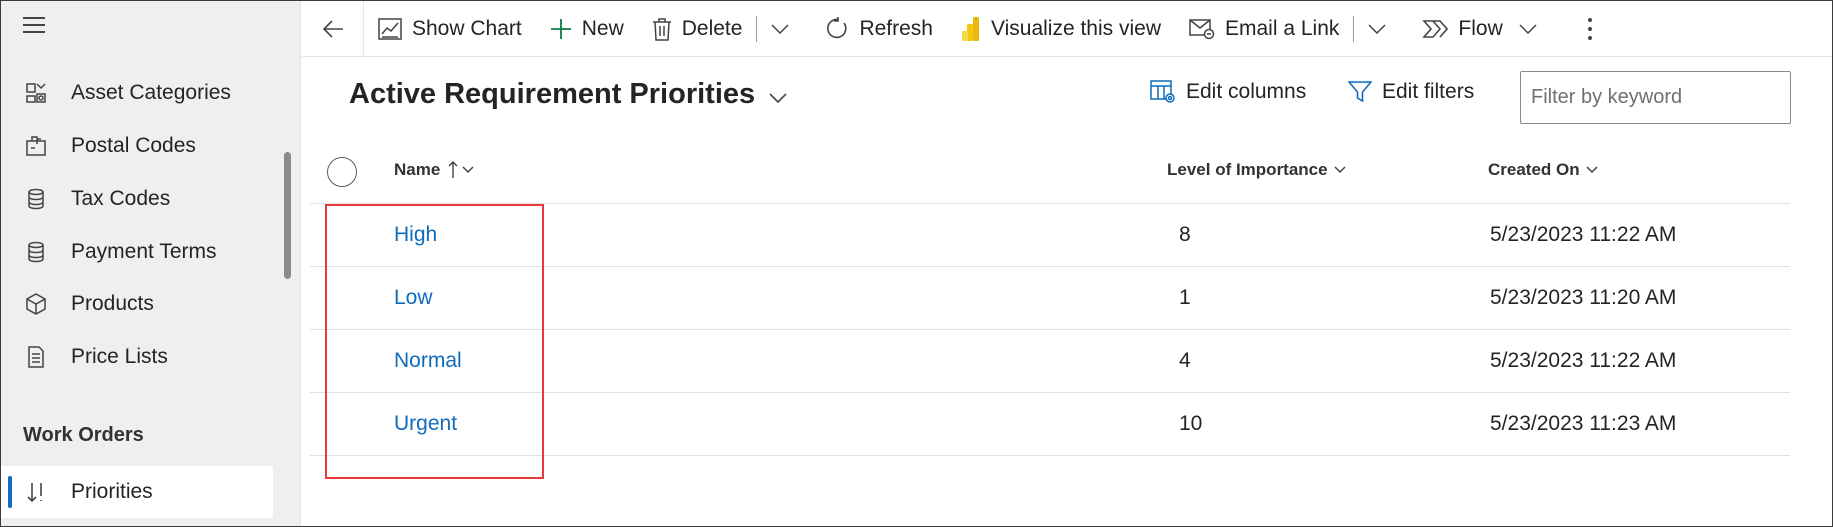 The height and width of the screenshot is (527, 1833). I want to click on refresh-button: Refresh, so click(879, 29).